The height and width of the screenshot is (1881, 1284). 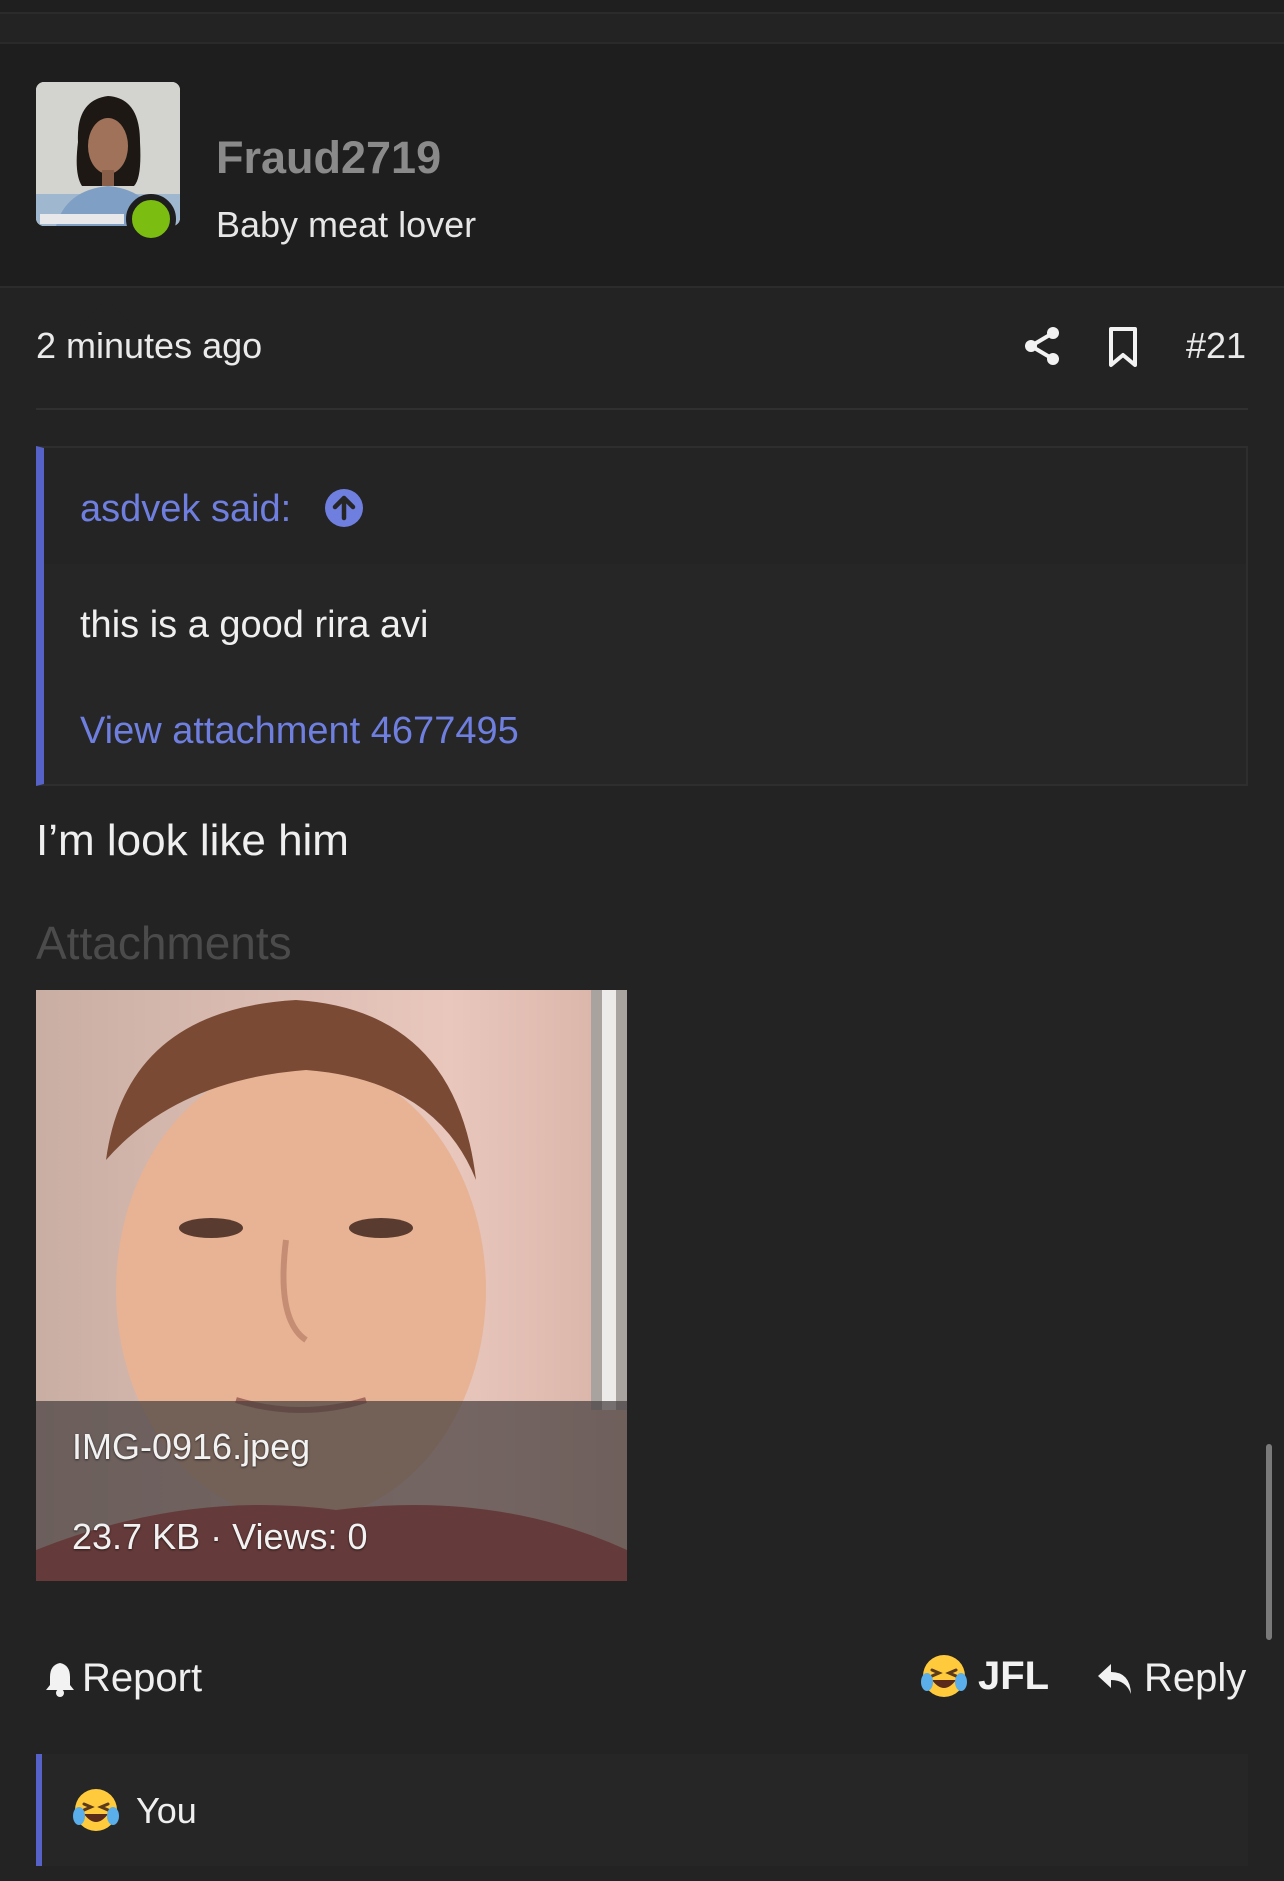 I want to click on scrollbar, so click(x=1269, y=1542).